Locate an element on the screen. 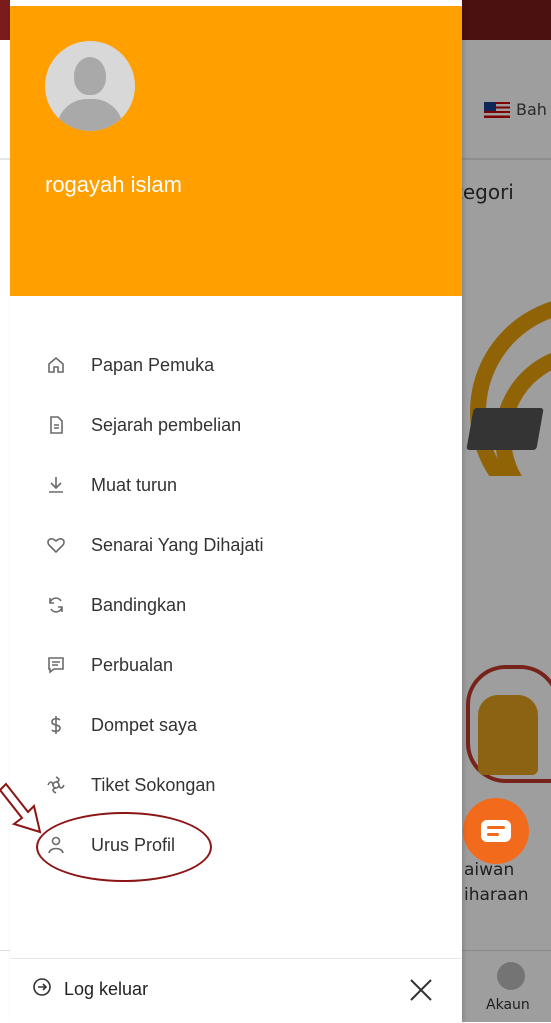 Image resolution: width=551 pixels, height=1023 pixels. menu-item-perbualan: Perbualan is located at coordinates (236, 665).